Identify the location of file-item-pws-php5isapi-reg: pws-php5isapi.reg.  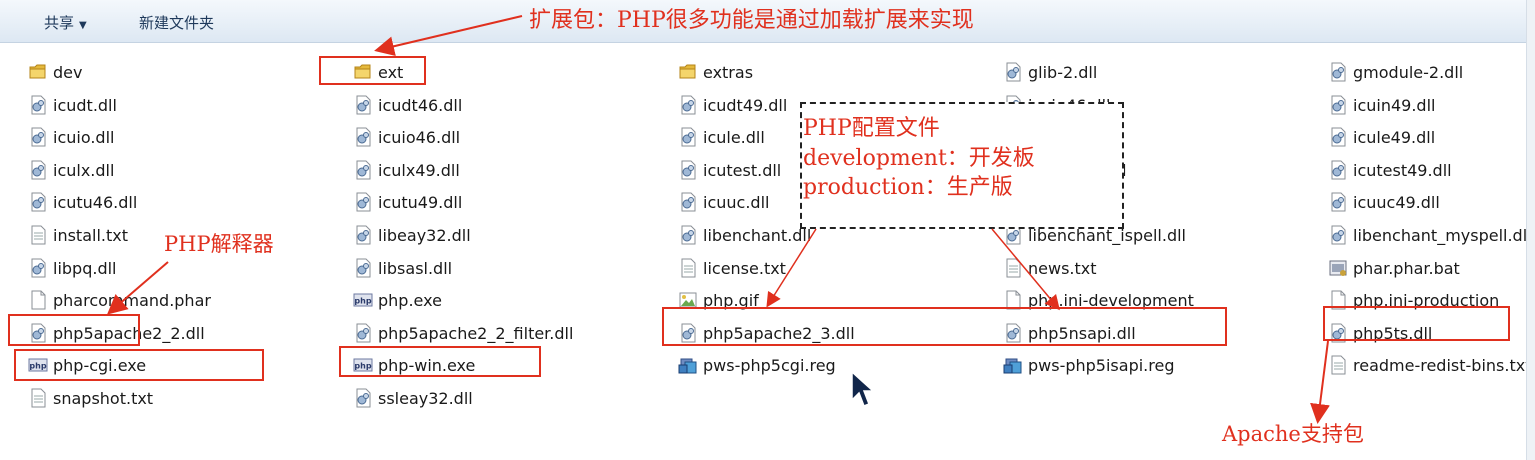
(1088, 365).